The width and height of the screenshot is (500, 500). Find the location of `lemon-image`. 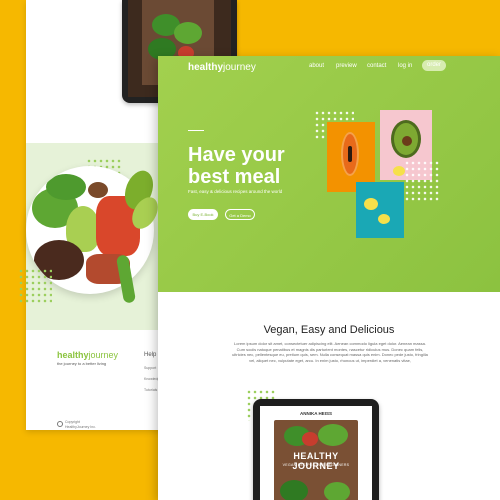

lemon-image is located at coordinates (380, 210).